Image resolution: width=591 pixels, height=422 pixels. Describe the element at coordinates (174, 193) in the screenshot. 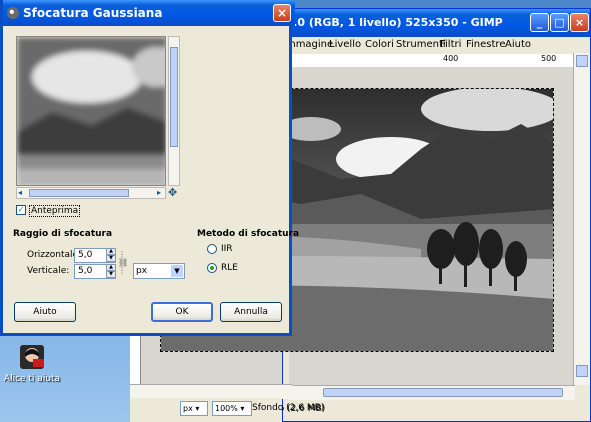

I see `navigate-move-icon: ✥` at that location.